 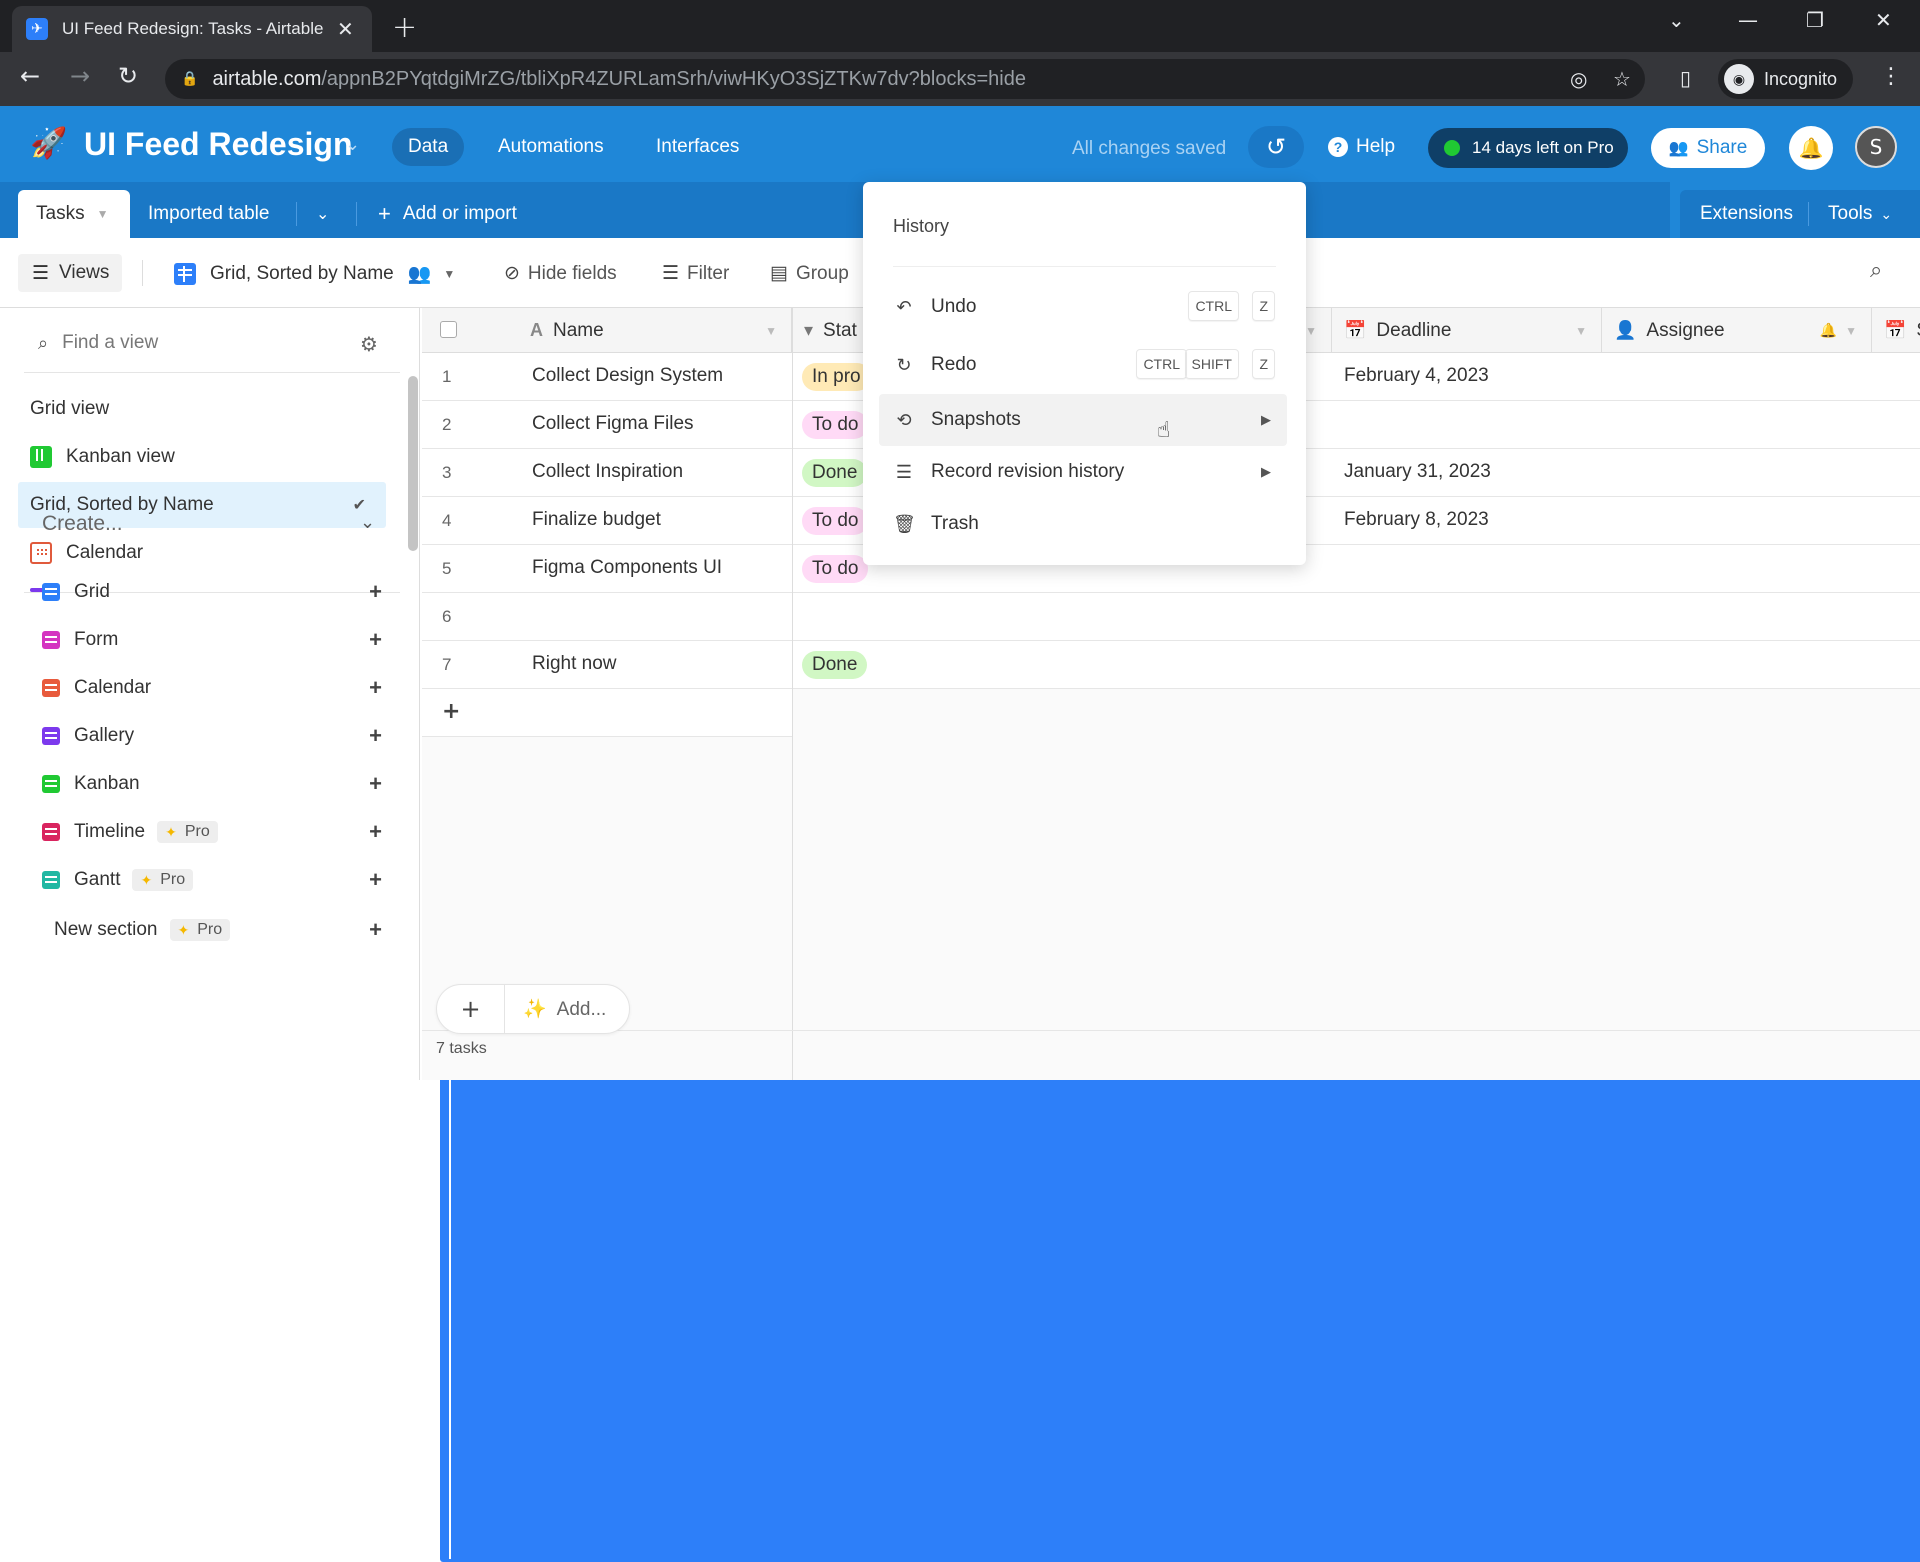 I want to click on table-row: 6, so click(x=1171, y=617).